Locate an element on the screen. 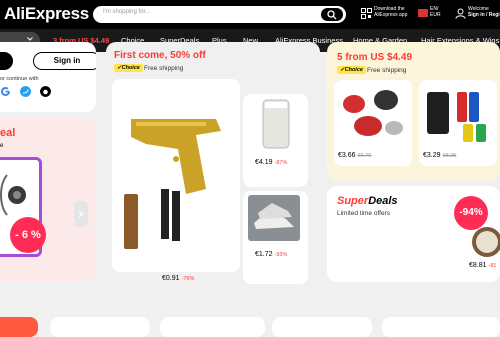 The image size is (500, 337). user-icon is located at coordinates (460, 13).